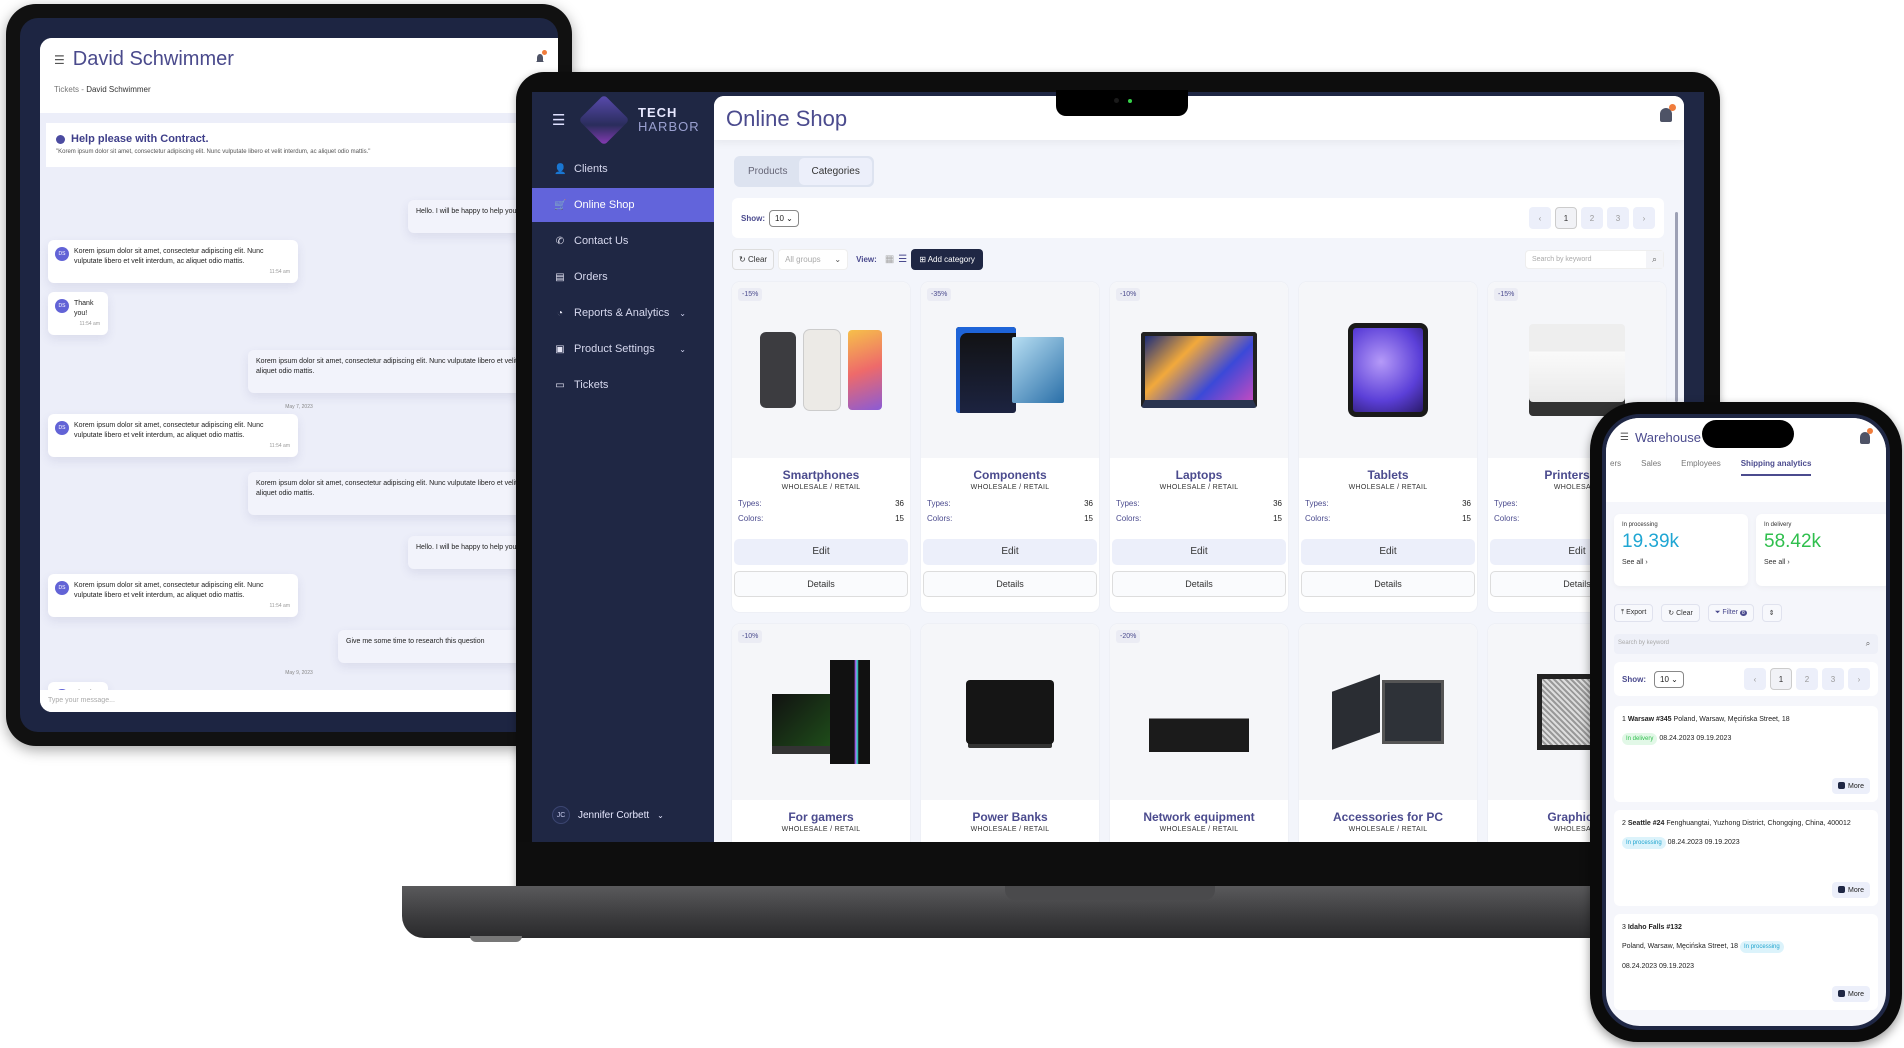 The image size is (1904, 1048). What do you see at coordinates (1615, 467) in the screenshot?
I see `tab-ers: ers` at bounding box center [1615, 467].